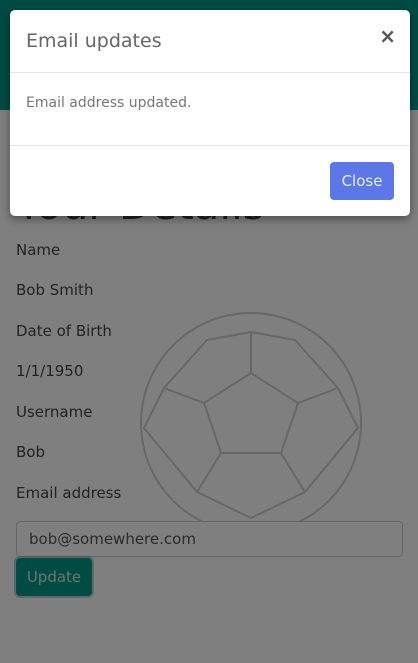 This screenshot has width=418, height=663. Describe the element at coordinates (362, 181) in the screenshot. I see `close-button: Close` at that location.